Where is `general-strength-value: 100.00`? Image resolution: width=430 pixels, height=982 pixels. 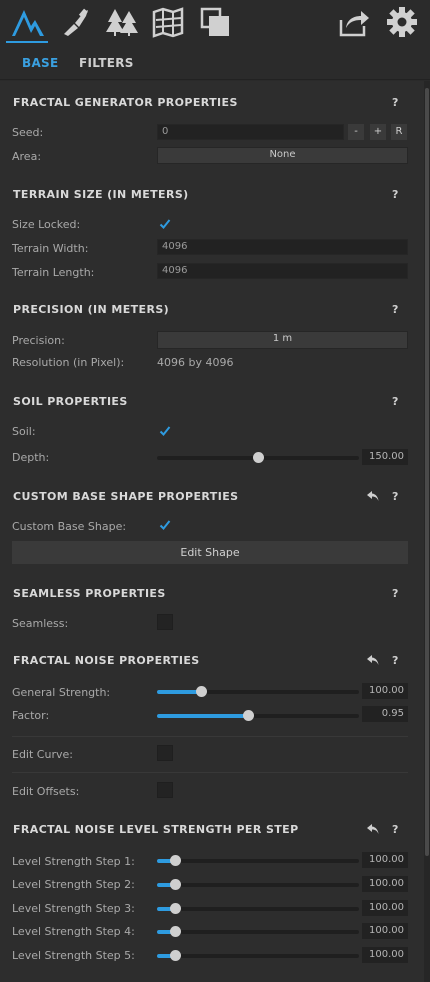 general-strength-value: 100.00 is located at coordinates (385, 691).